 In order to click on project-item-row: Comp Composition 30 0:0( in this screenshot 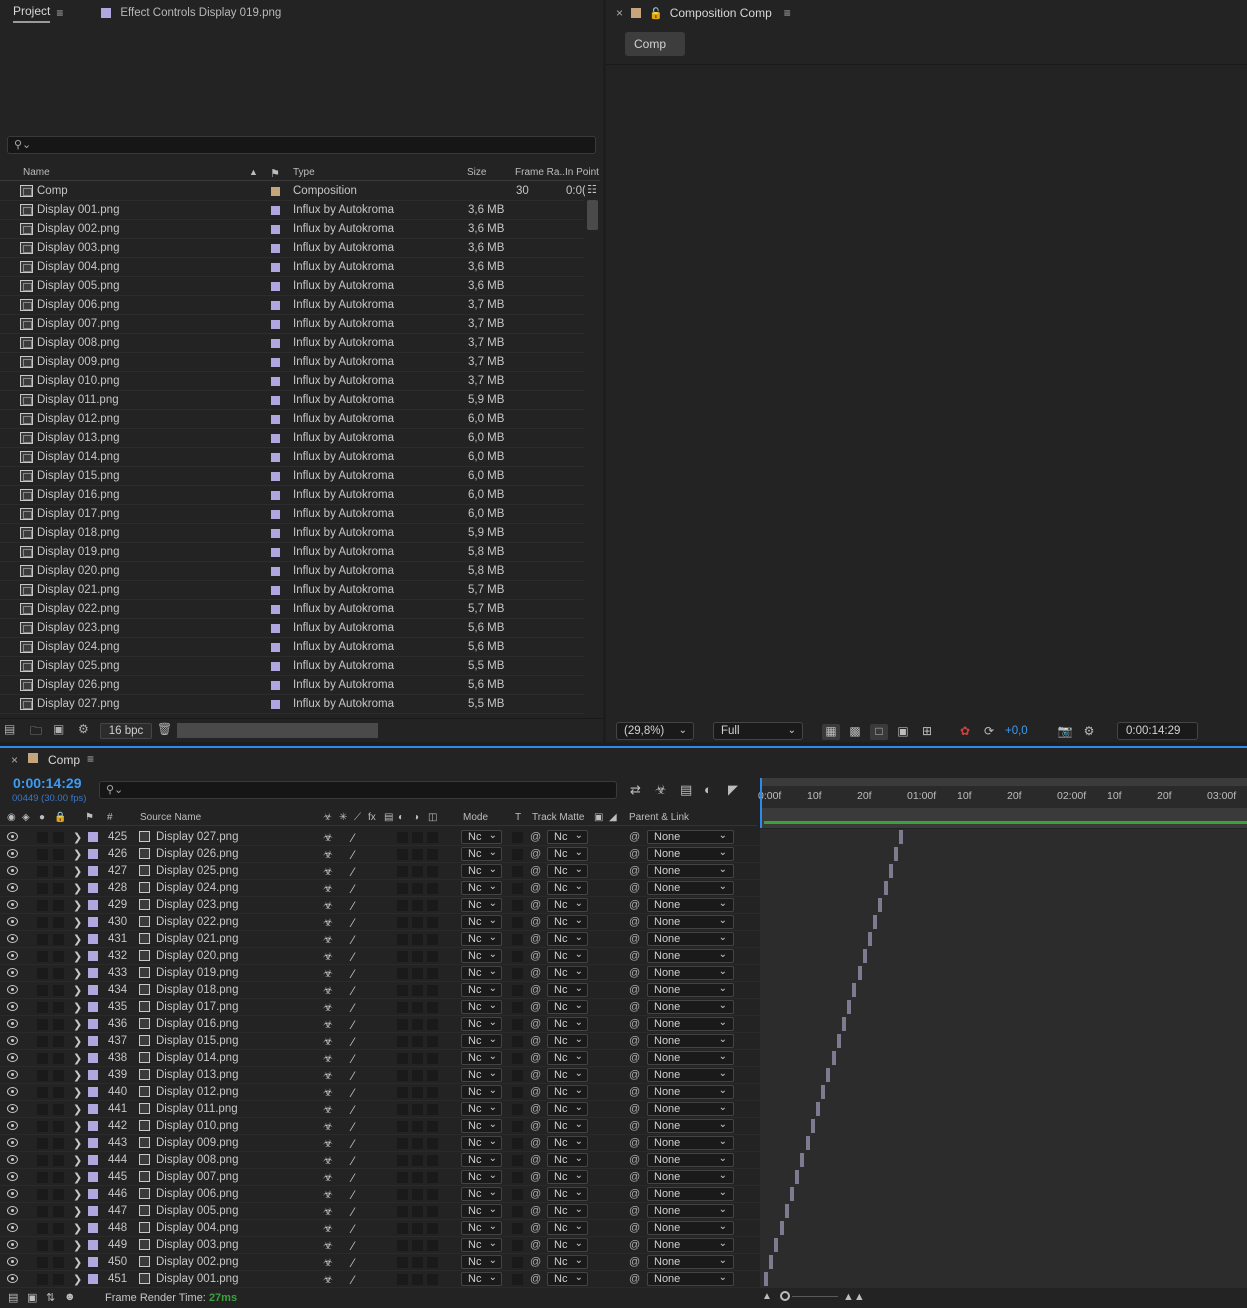, I will do `click(292, 191)`.